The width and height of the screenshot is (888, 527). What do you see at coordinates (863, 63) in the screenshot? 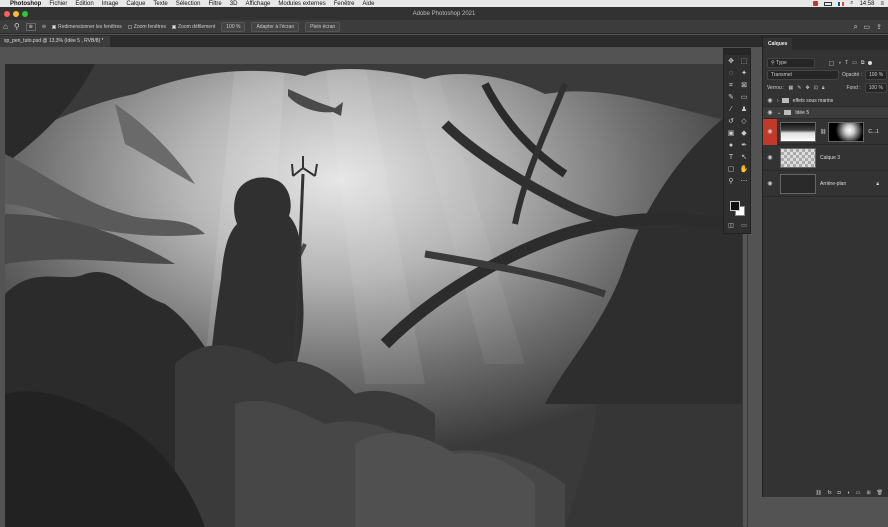
I see `filter-smart-icon: ⧉` at bounding box center [863, 63].